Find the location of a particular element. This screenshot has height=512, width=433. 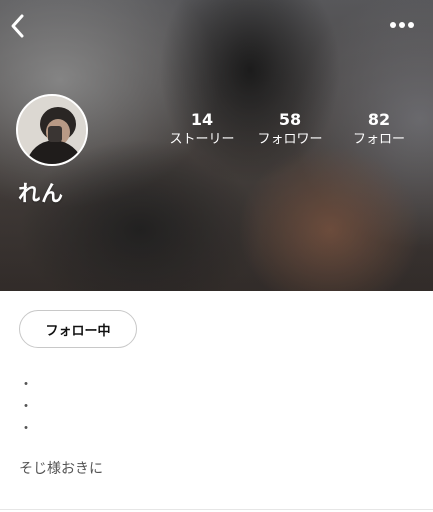

stat-followers: 58 フォロワー is located at coordinates (290, 130).